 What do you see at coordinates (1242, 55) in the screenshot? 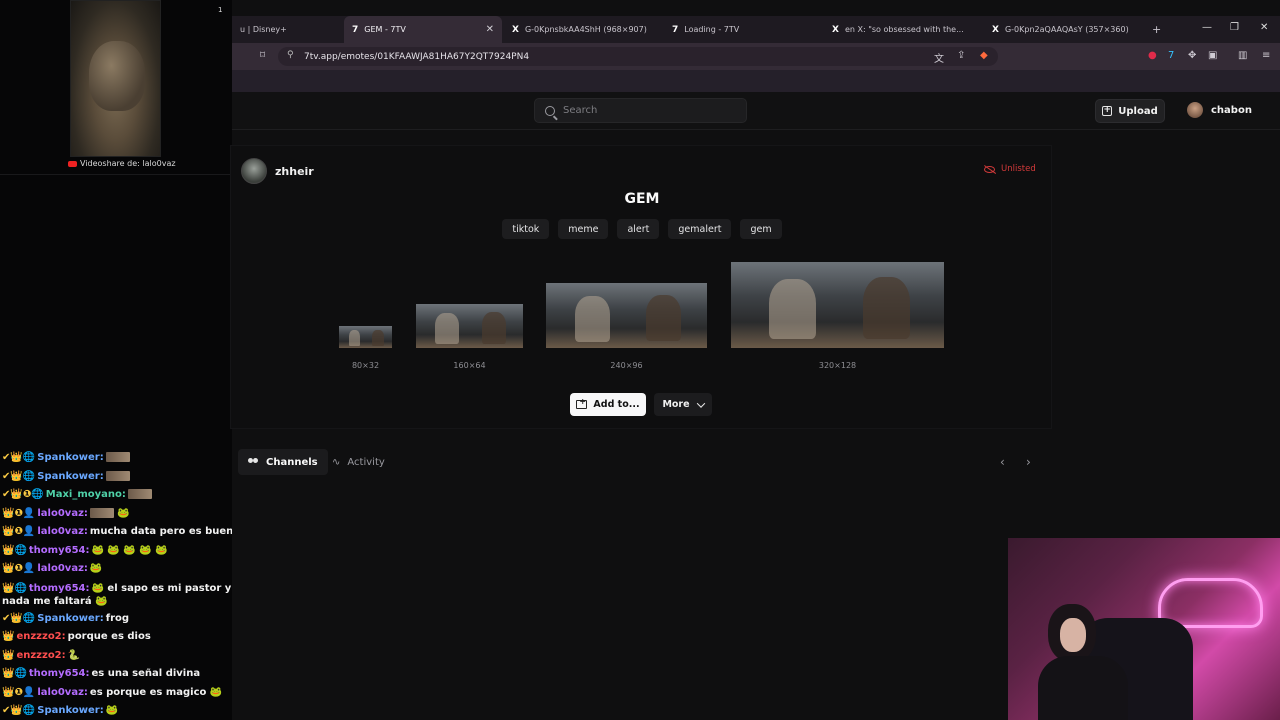
I see `sidebar-icon: ▥` at bounding box center [1242, 55].